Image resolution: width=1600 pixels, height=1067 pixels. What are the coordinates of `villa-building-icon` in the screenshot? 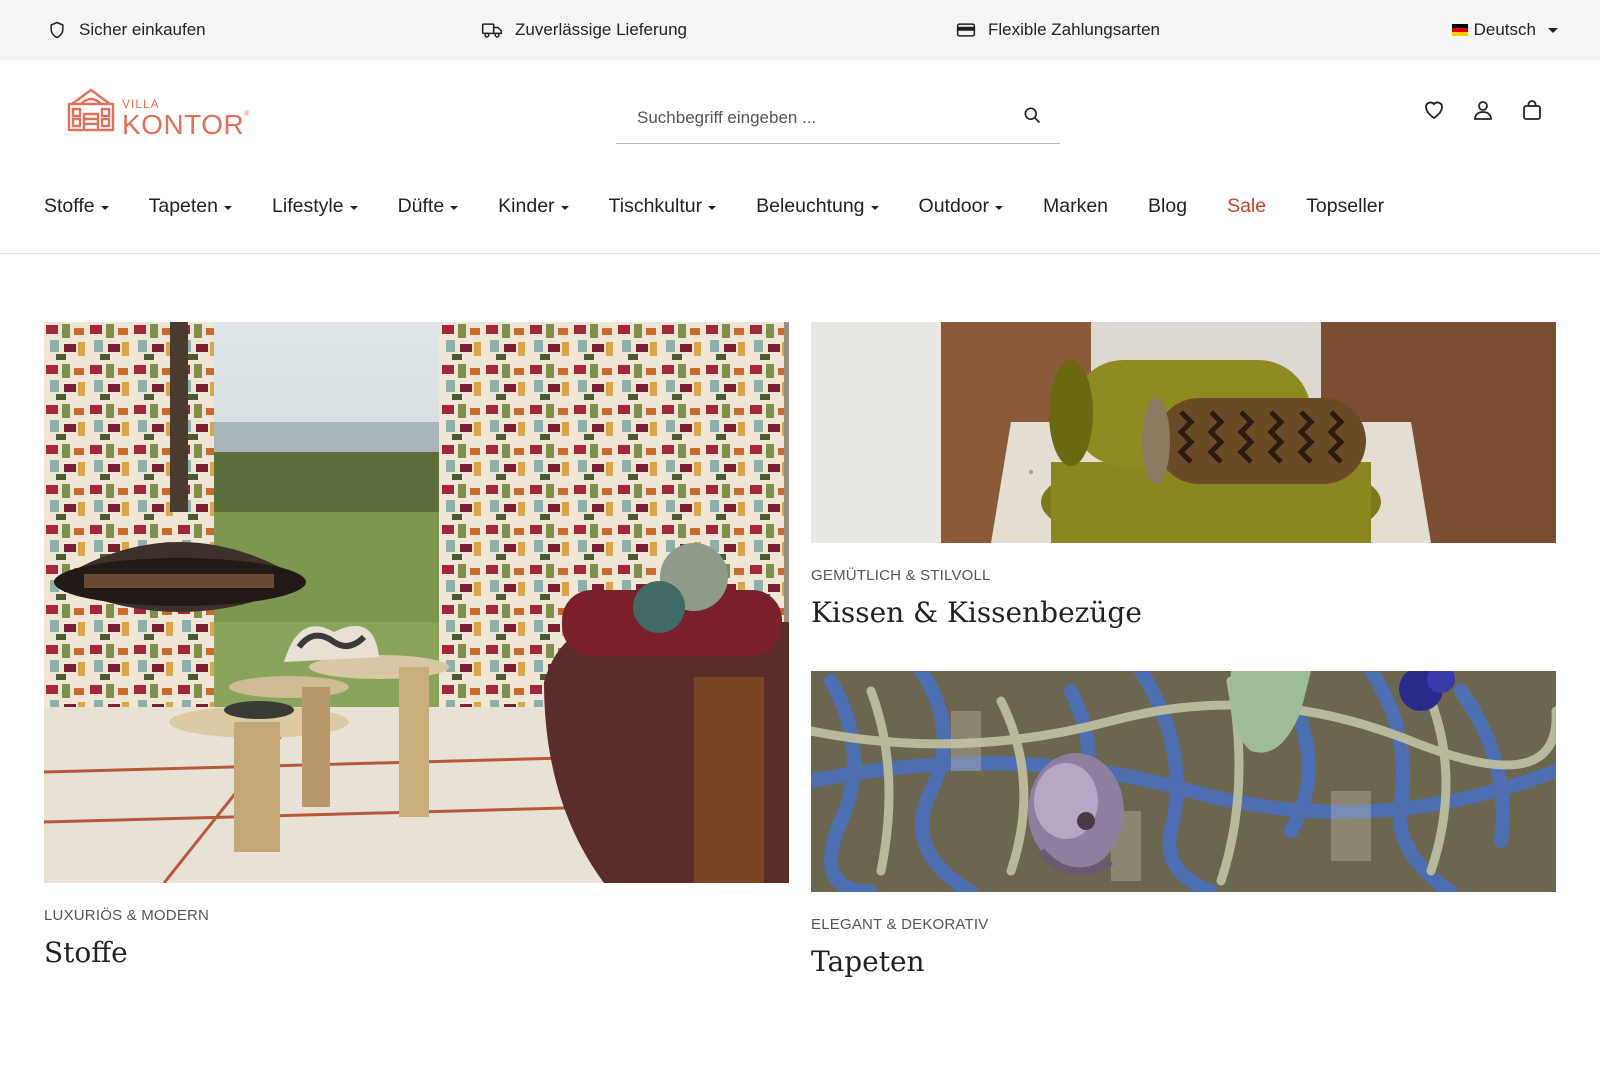 It's located at (91, 111).